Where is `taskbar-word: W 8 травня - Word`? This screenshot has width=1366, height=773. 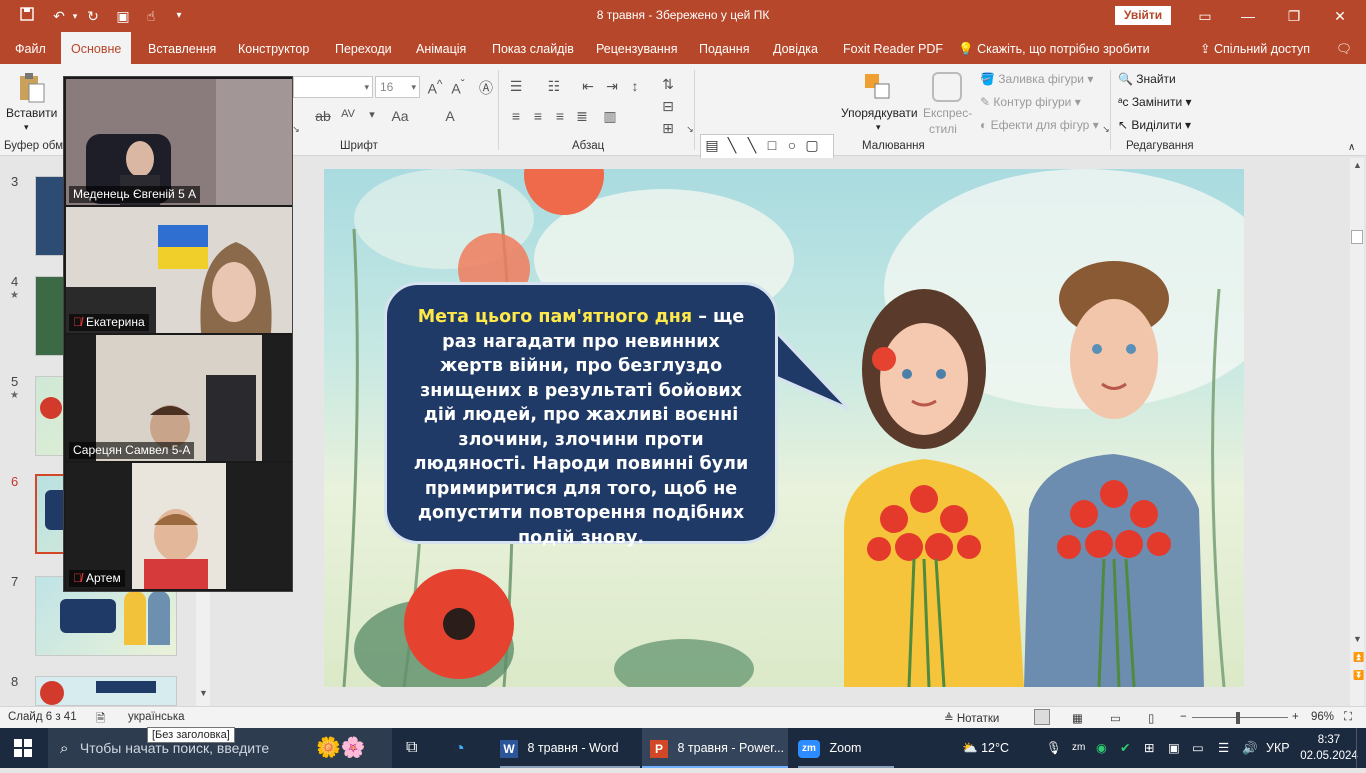
taskbar-word: W 8 травня - Word is located at coordinates (570, 748).